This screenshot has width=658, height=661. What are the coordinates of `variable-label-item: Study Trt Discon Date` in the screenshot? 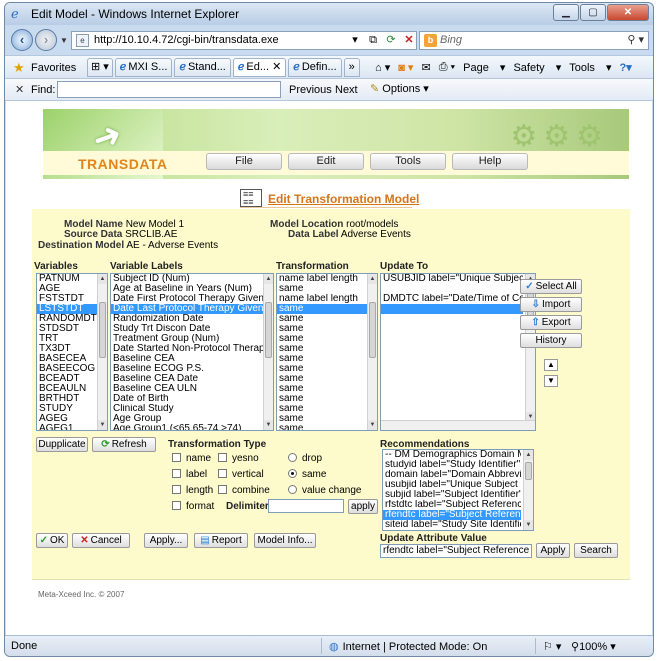 It's located at (192, 329).